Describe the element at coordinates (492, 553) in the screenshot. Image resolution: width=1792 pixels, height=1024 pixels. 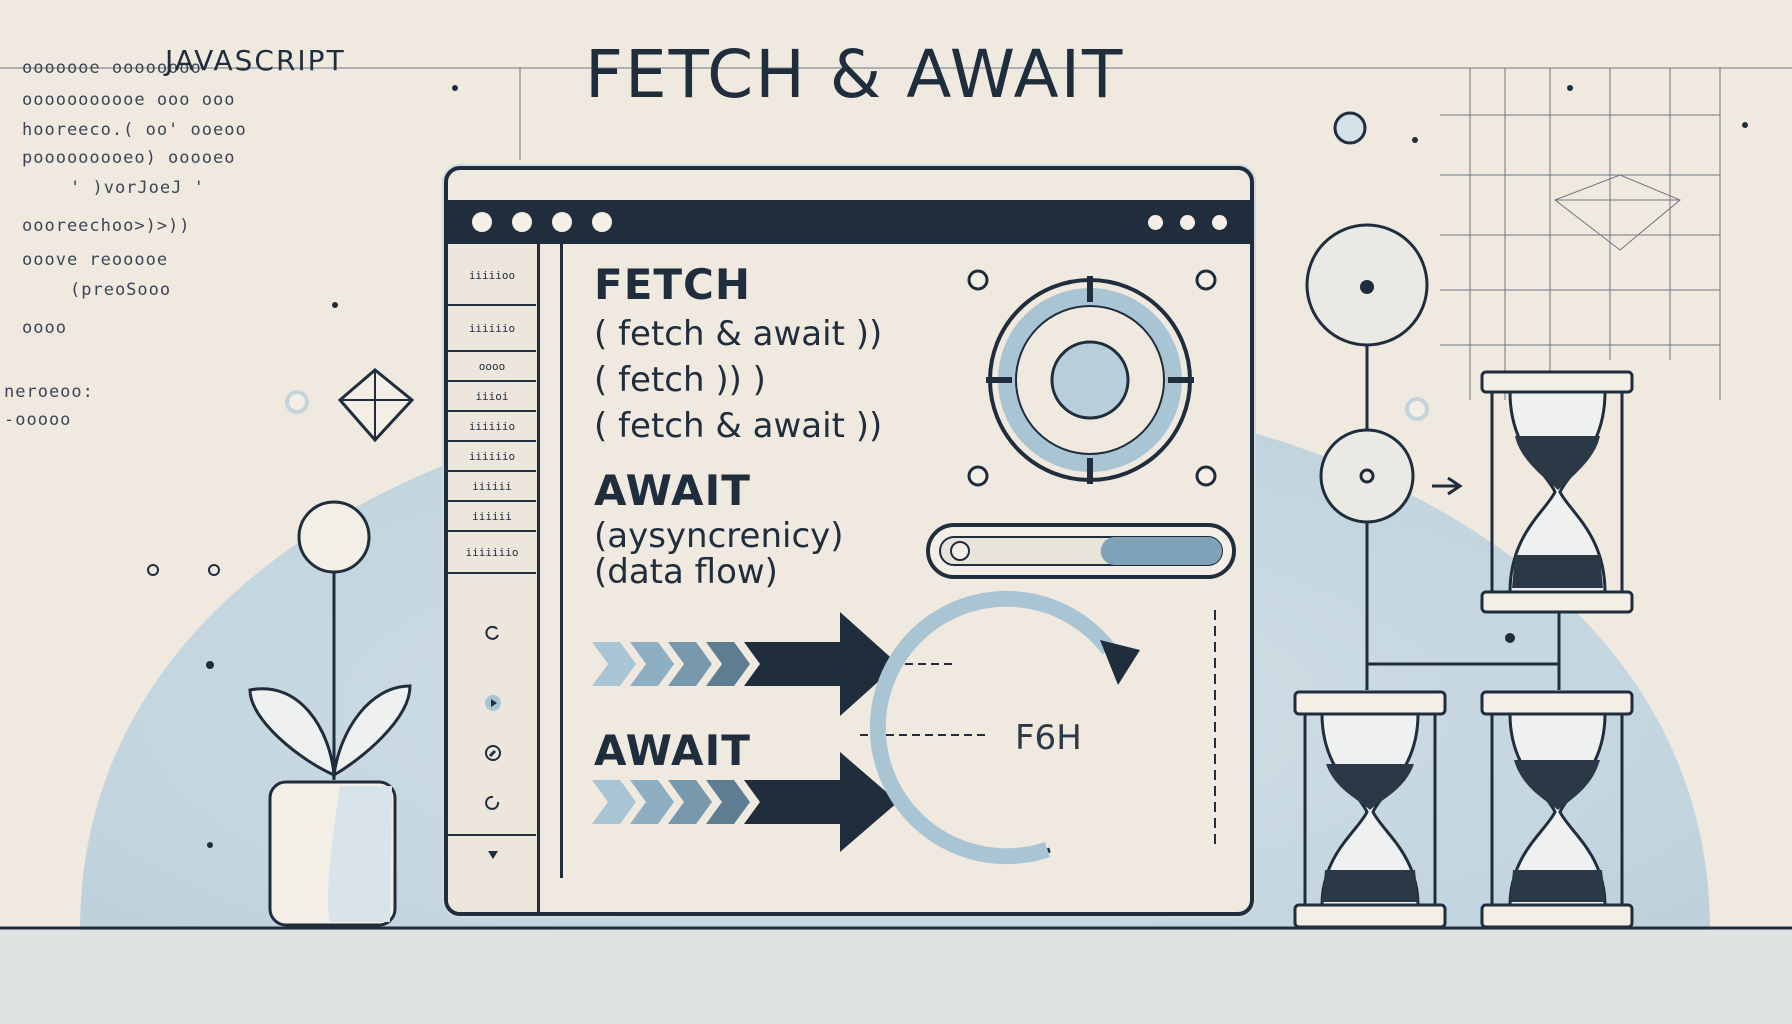
I see `sidebar-item: iiiiiiio` at that location.